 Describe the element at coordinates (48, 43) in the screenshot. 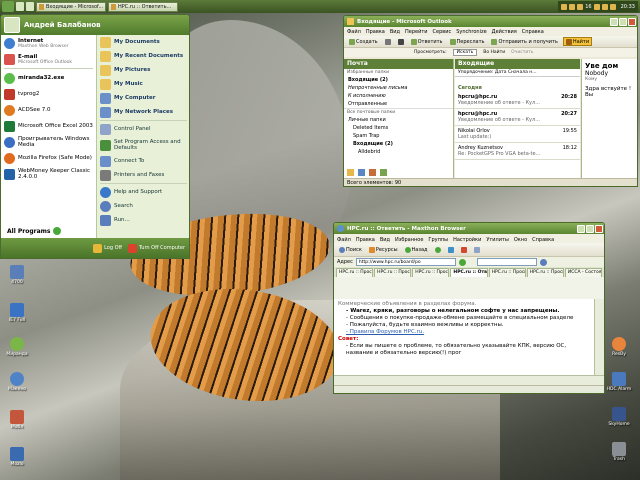

I see `start-item-internet: Internet Maxthon Web Browser` at that location.